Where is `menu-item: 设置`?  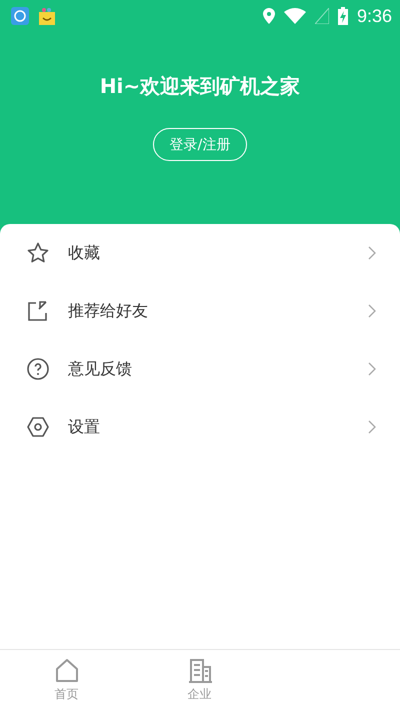 menu-item: 设置 is located at coordinates (200, 427).